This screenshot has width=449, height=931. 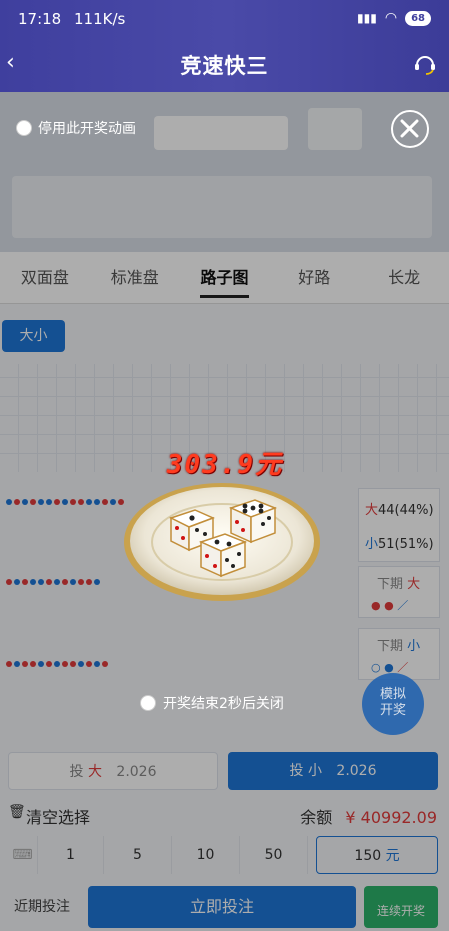 I want to click on simulate-draw-button: 模拟 开奖, so click(x=393, y=704).